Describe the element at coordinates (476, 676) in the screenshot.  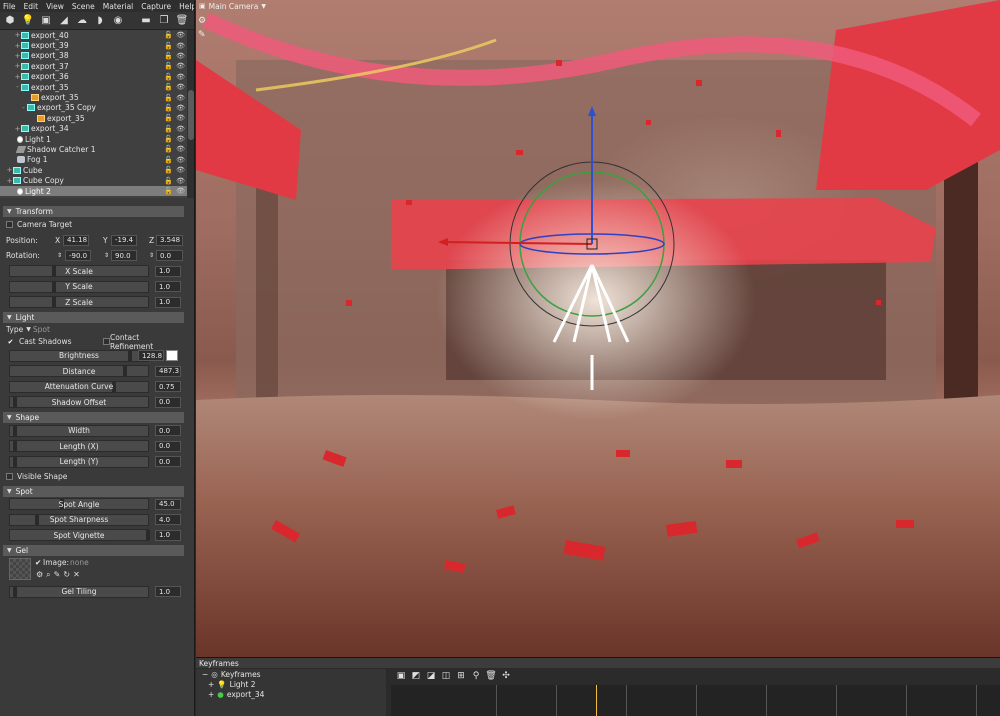
I see `key-find-icon: ⚲` at that location.